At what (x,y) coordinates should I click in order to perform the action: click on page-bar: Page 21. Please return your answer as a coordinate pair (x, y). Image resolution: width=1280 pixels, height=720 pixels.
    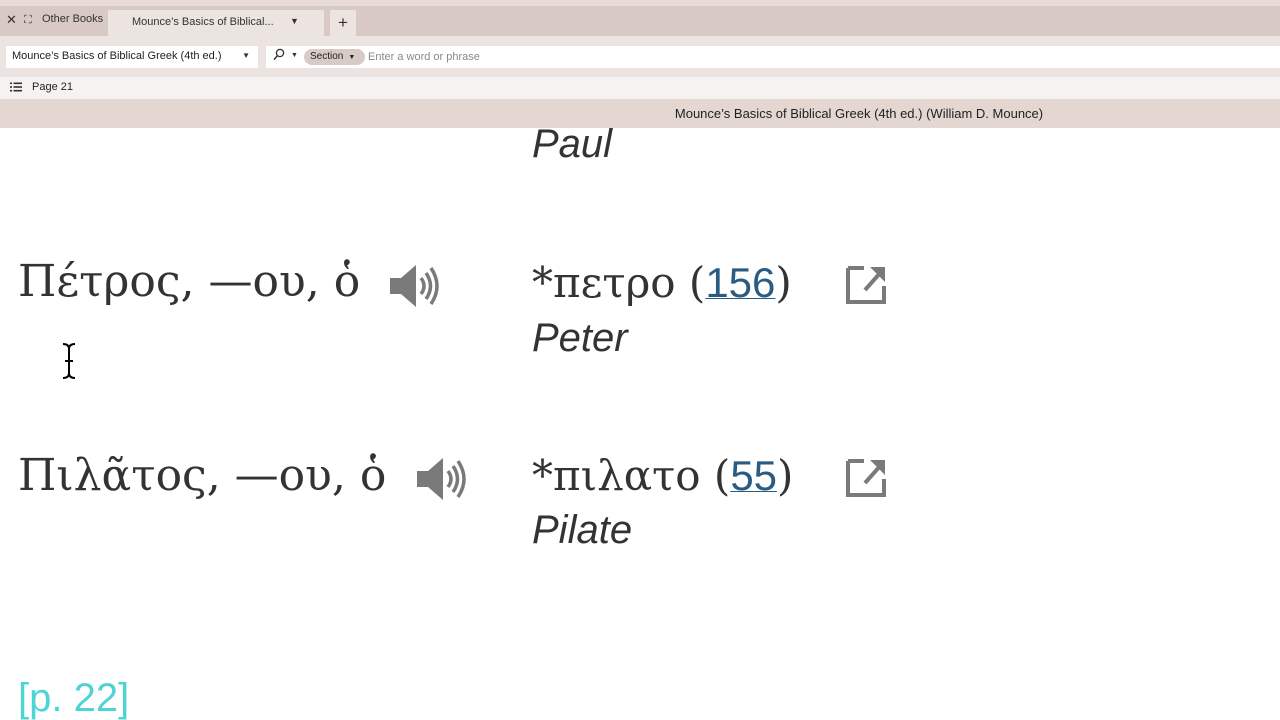
    Looking at the image, I should click on (640, 88).